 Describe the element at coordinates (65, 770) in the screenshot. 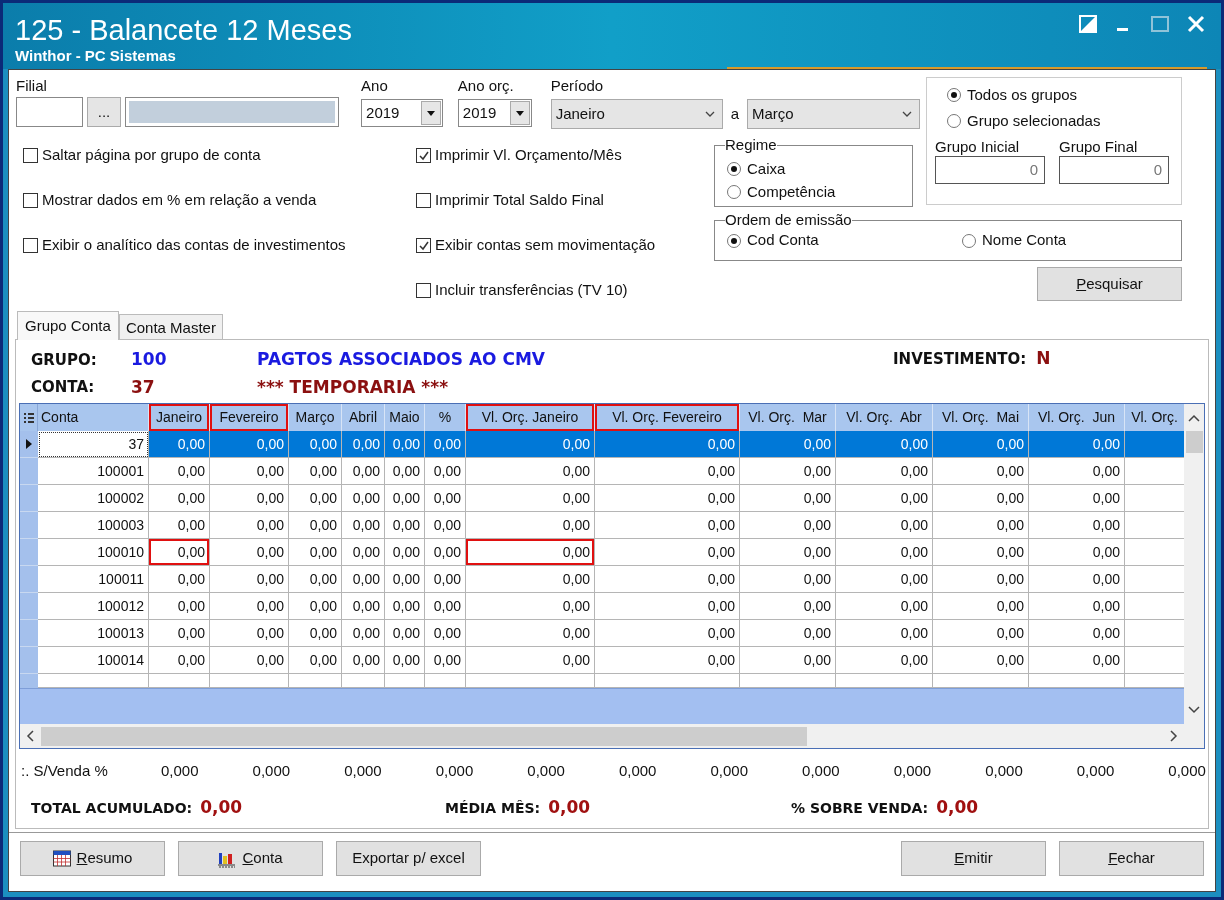

I see `sales-ratio-label: :. S/Venda %` at that location.